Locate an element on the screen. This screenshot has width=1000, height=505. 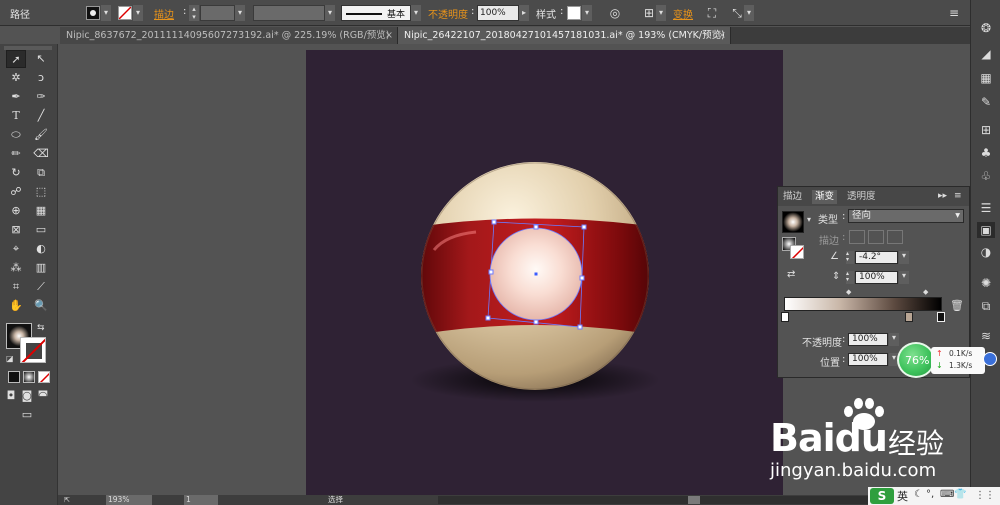
magic-wand-tool-icon: ✲ is located at coordinates (16, 78).